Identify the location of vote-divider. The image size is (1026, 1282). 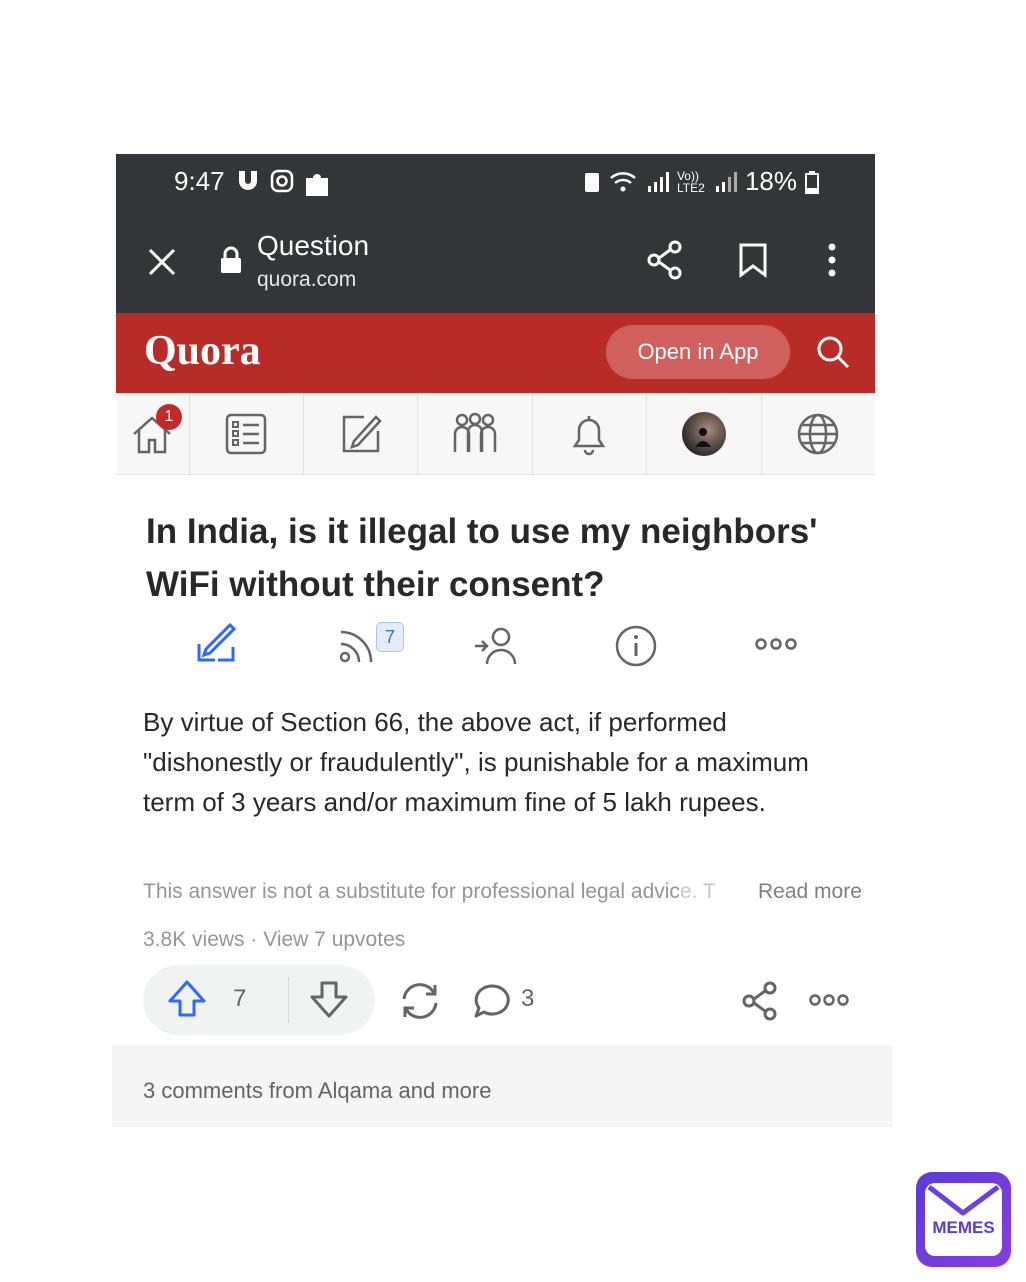
(288, 1000).